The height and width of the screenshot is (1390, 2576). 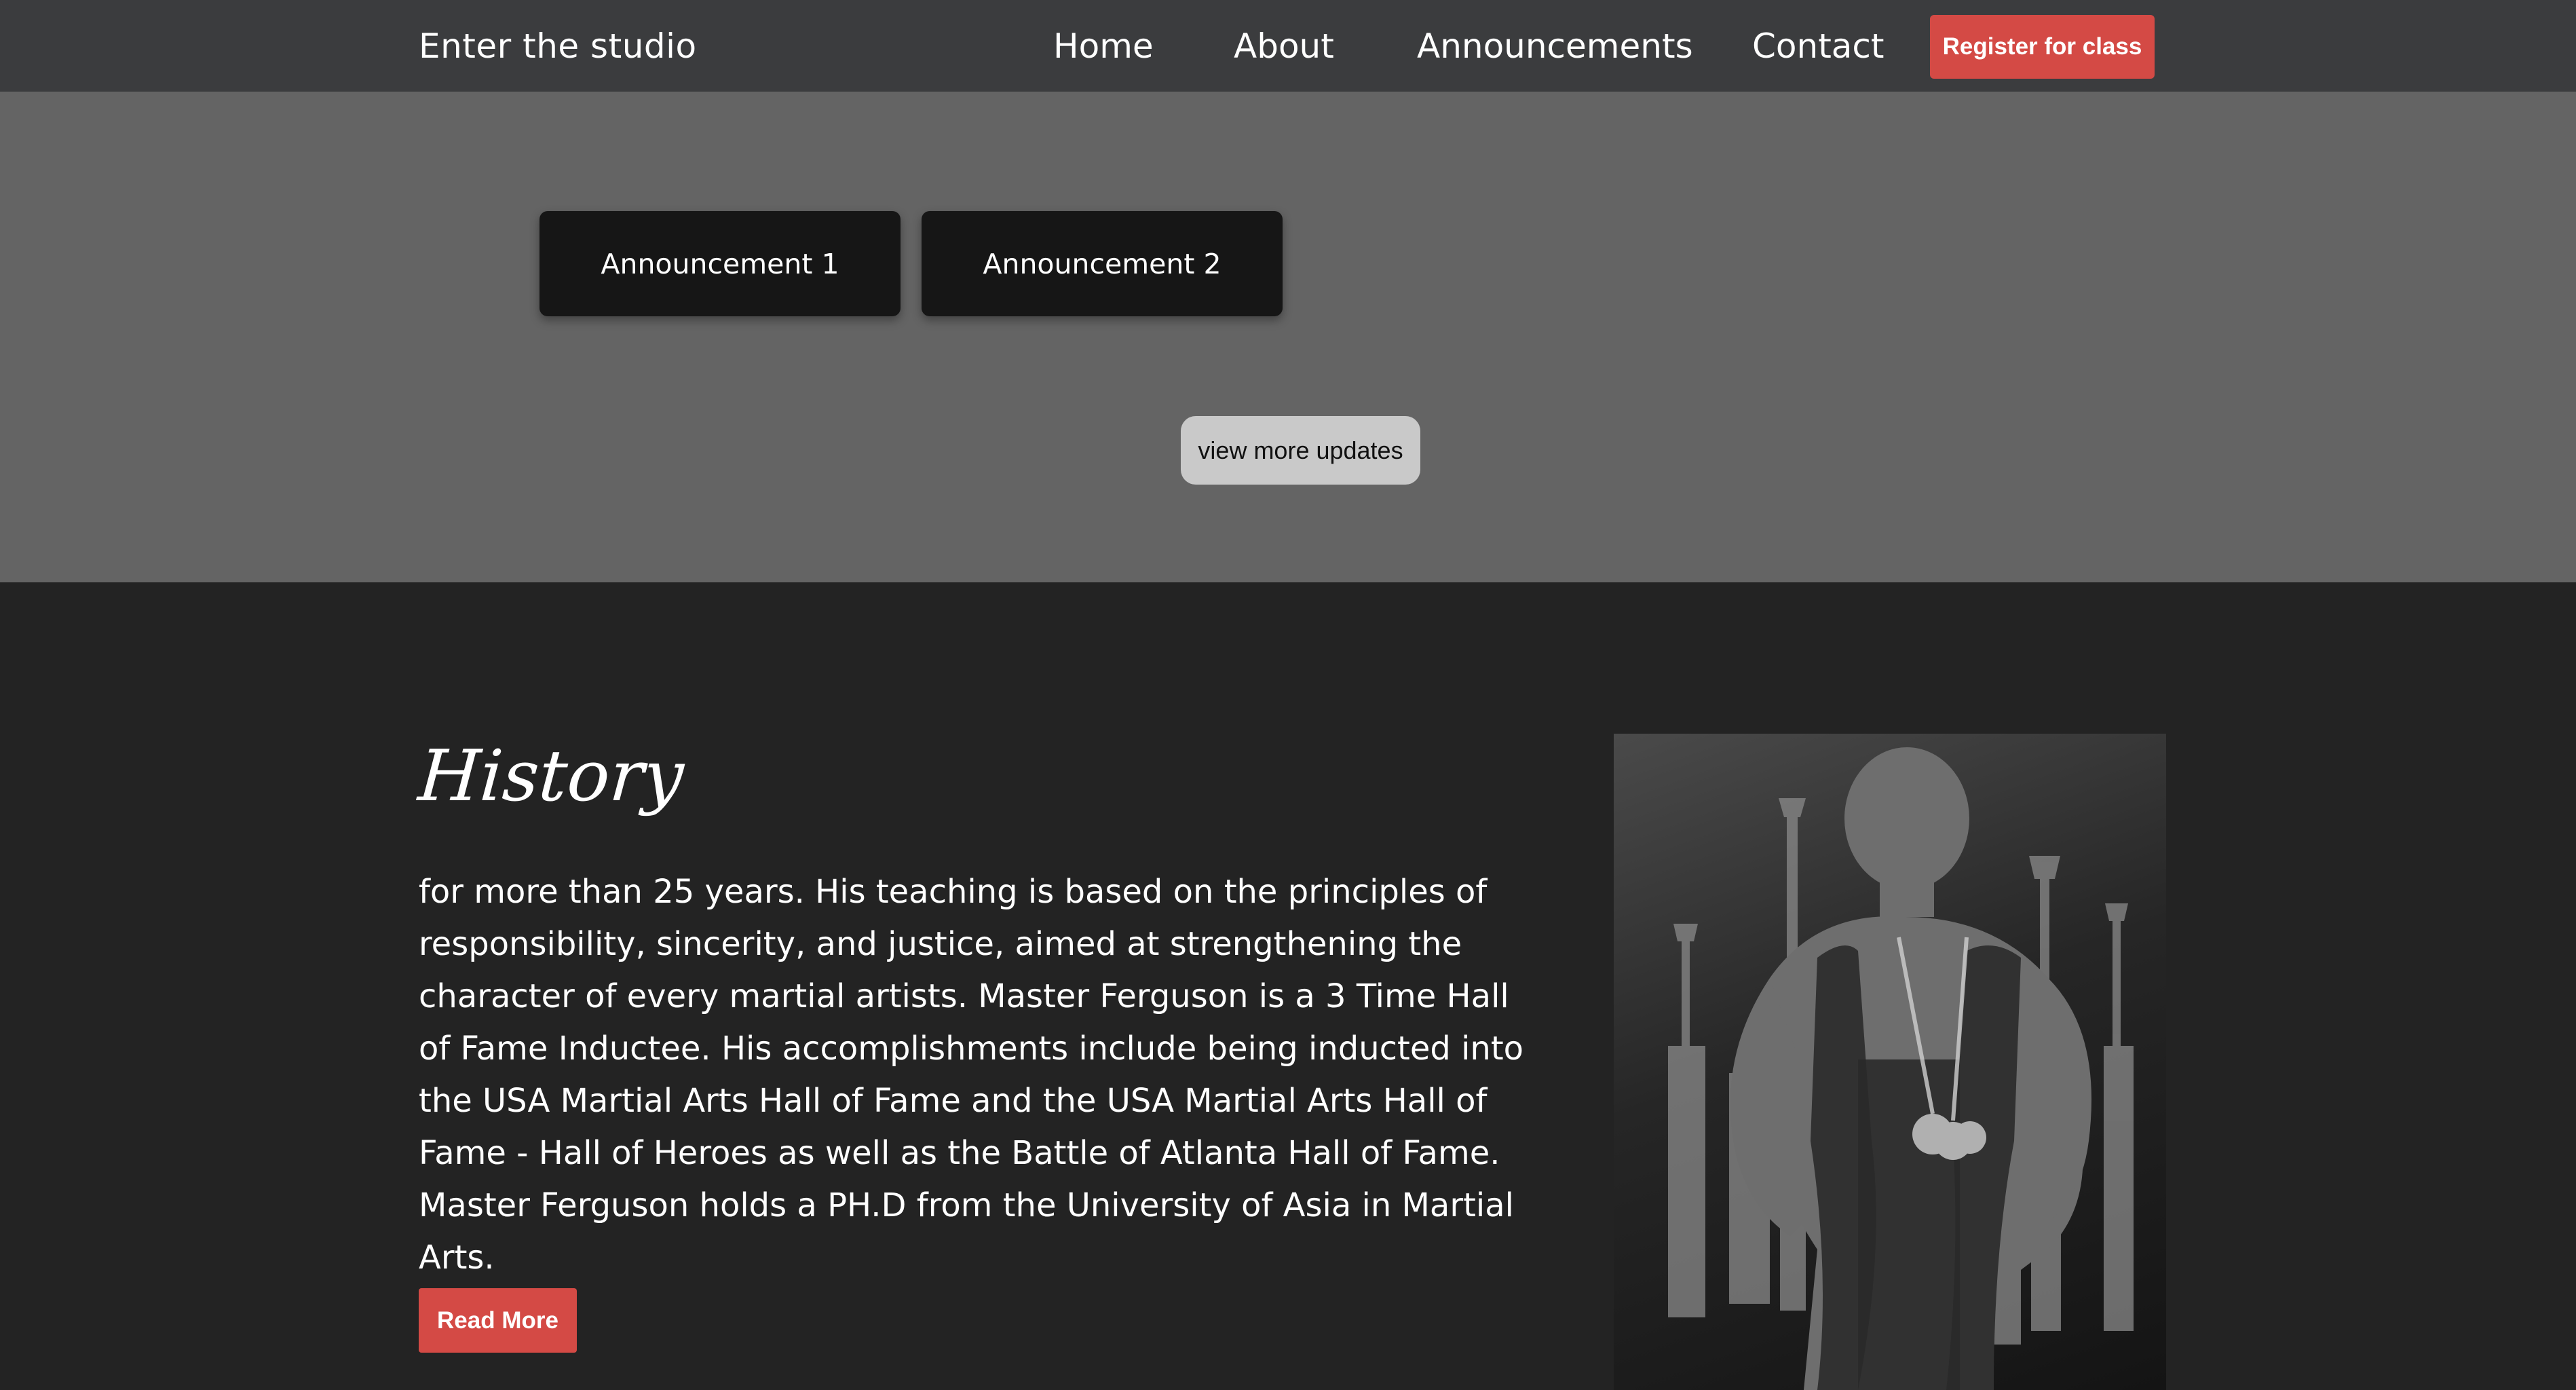 I want to click on nav-link-home: Home, so click(x=1104, y=46).